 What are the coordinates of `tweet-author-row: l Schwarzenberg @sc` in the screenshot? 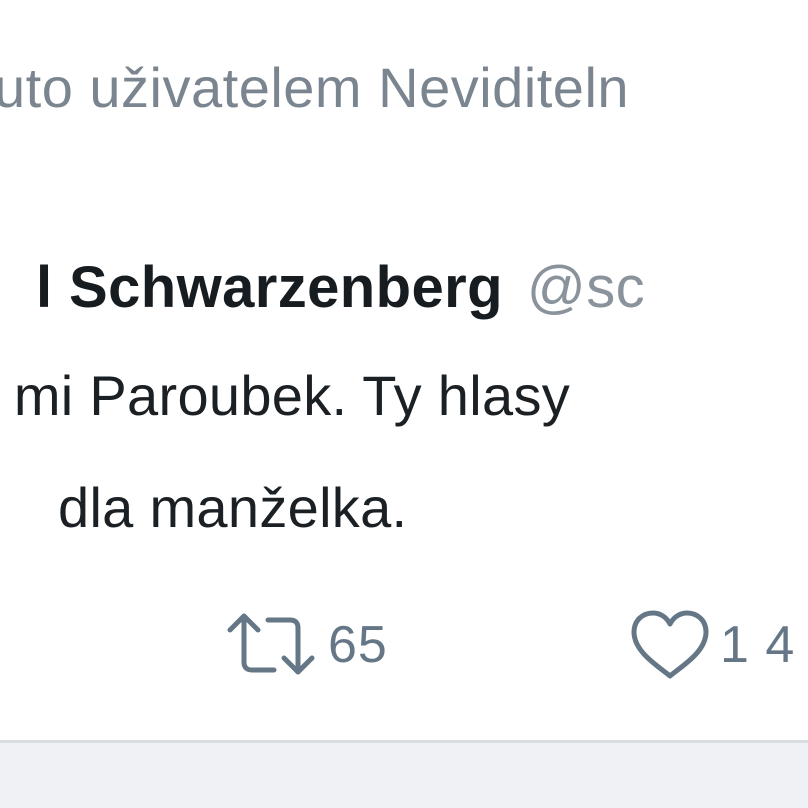 It's located at (340, 295).